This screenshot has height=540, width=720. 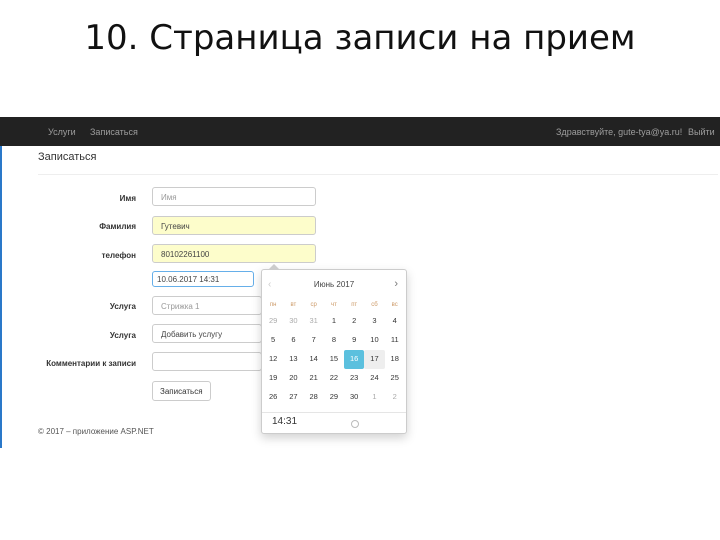 I want to click on datepicker-time: 14:31, so click(x=284, y=421).